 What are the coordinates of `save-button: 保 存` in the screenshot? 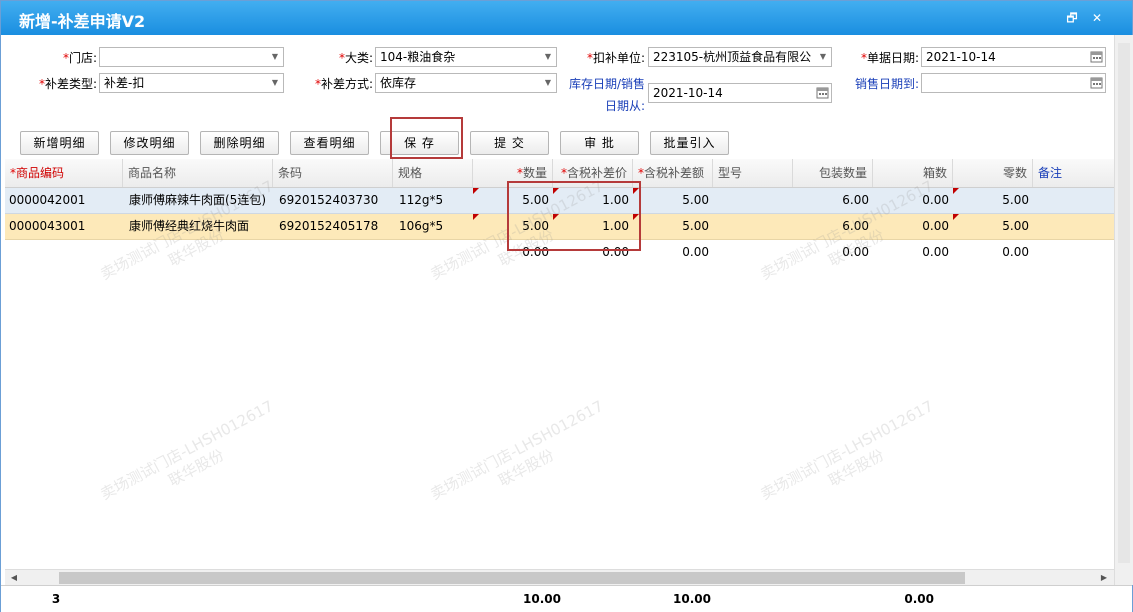 It's located at (419, 143).